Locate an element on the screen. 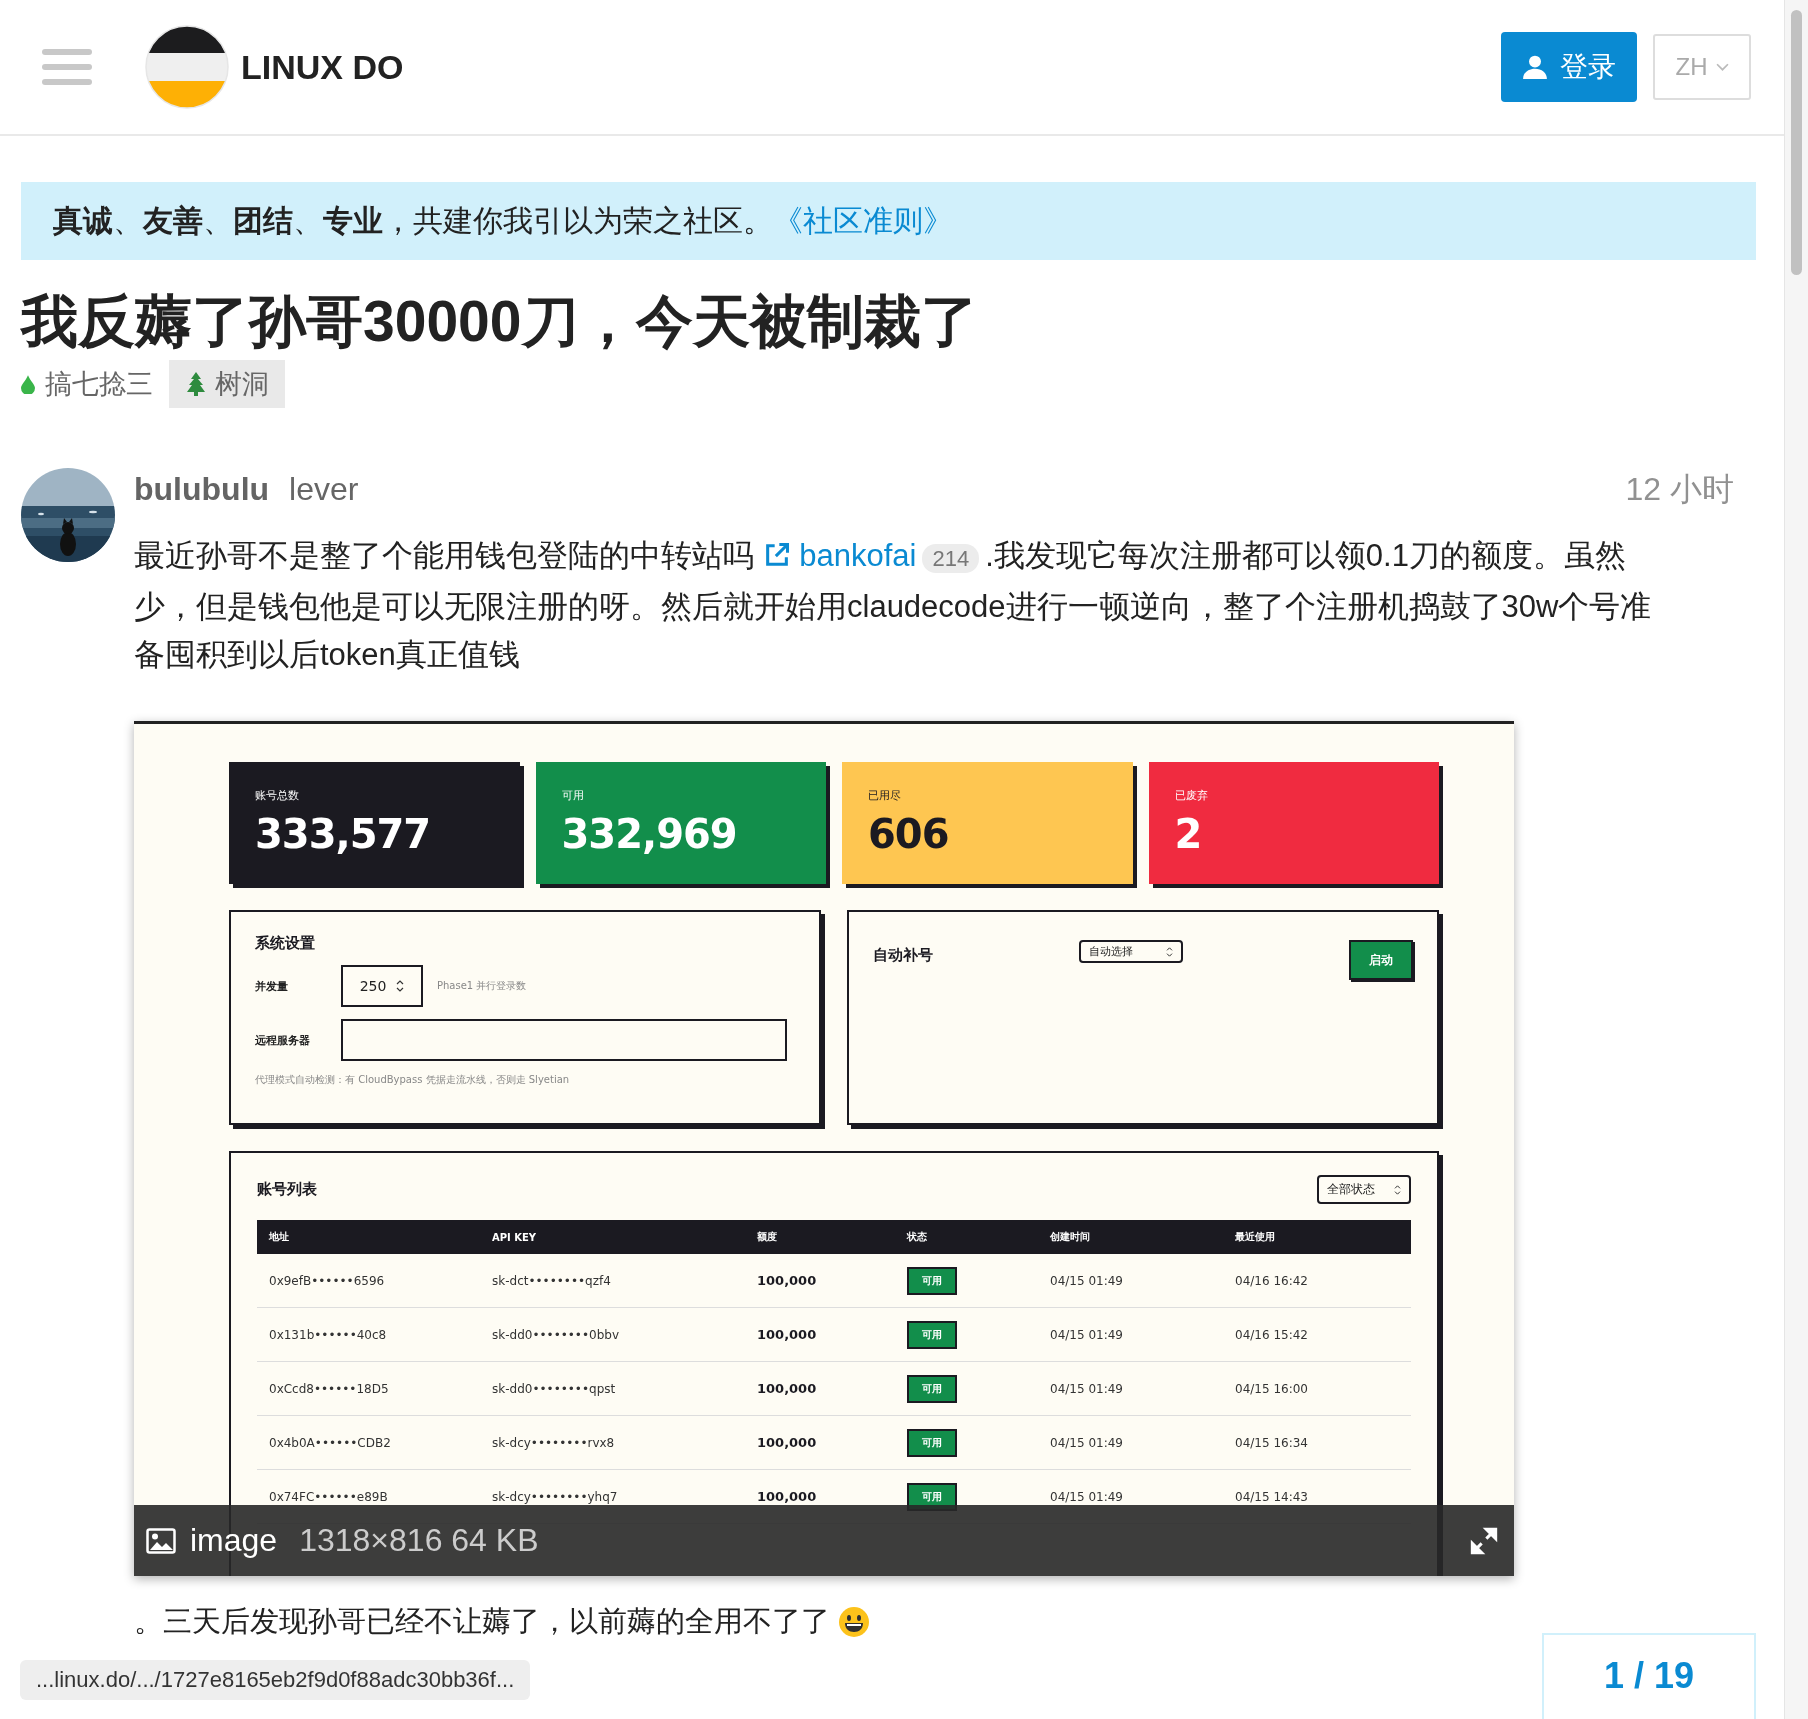  user-title: lever is located at coordinates (324, 489).